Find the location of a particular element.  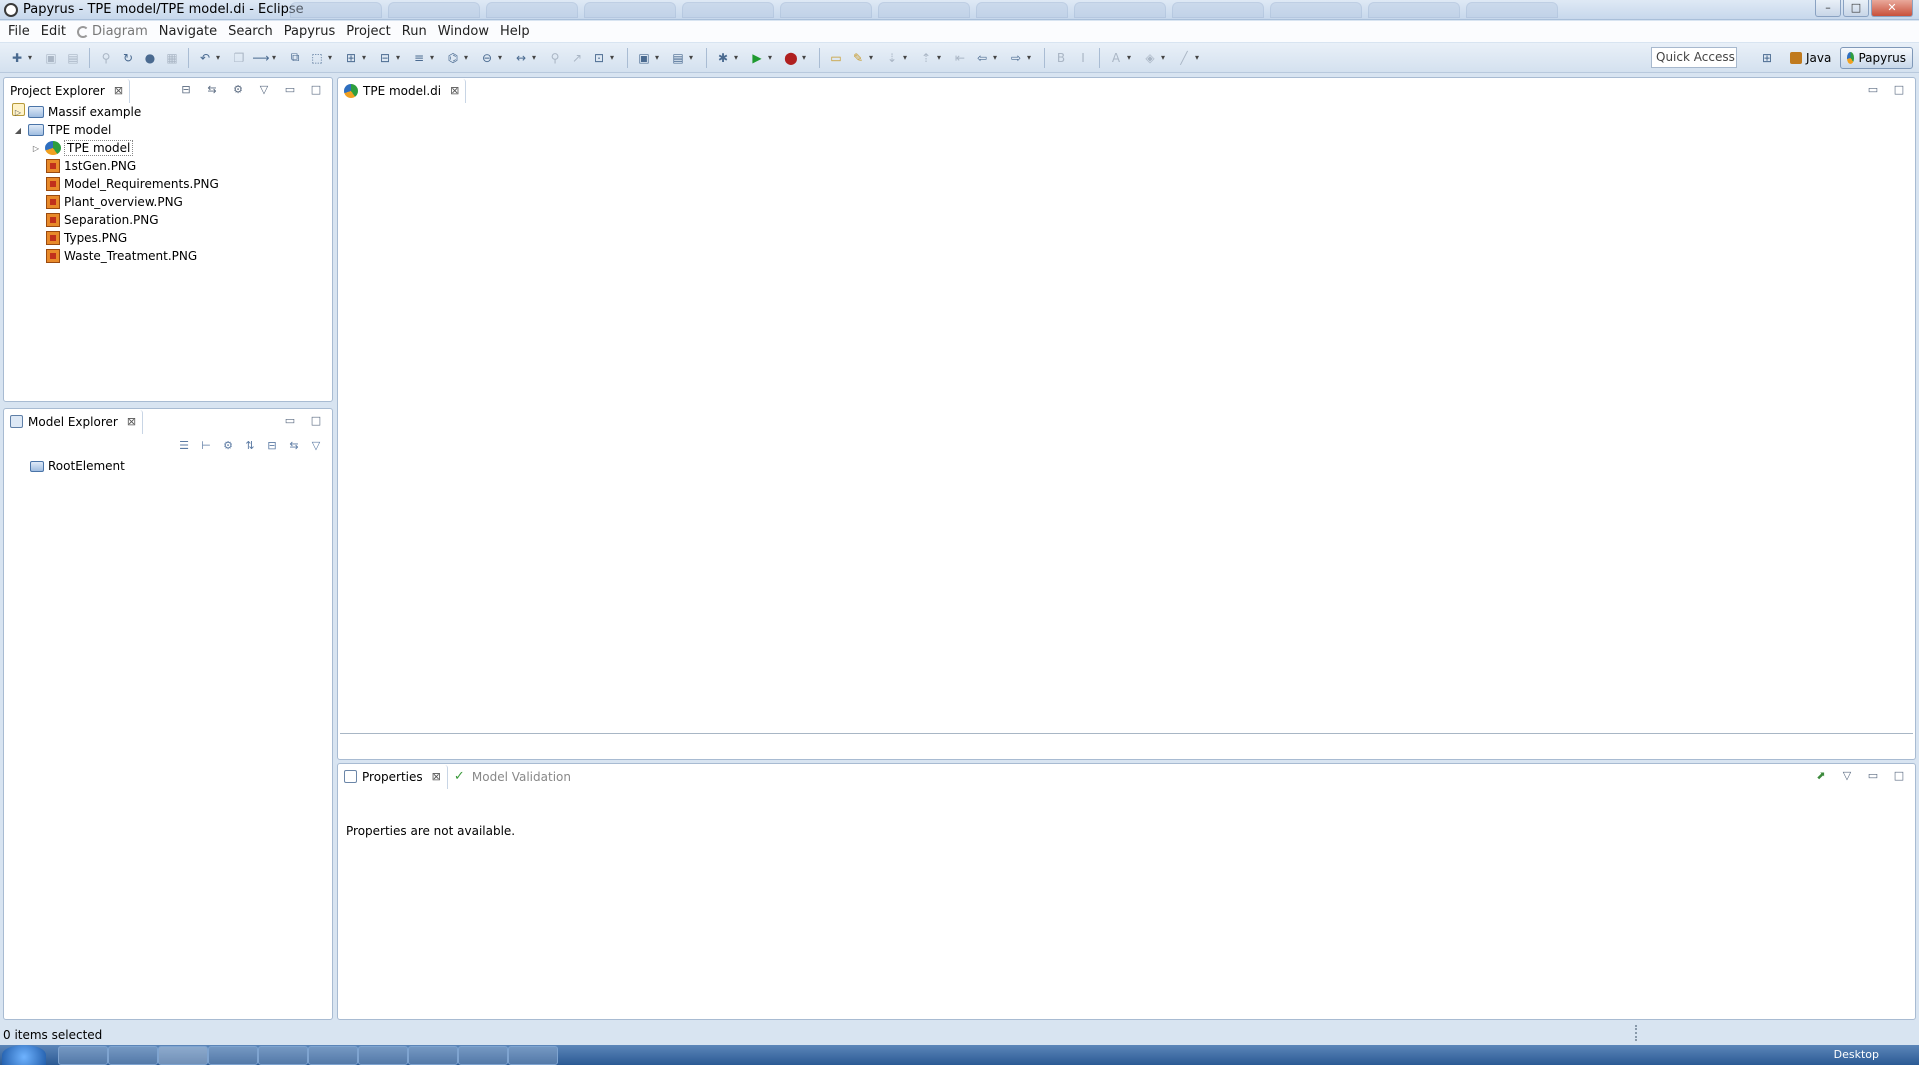

link-icon: ⚲ is located at coordinates (106, 58).